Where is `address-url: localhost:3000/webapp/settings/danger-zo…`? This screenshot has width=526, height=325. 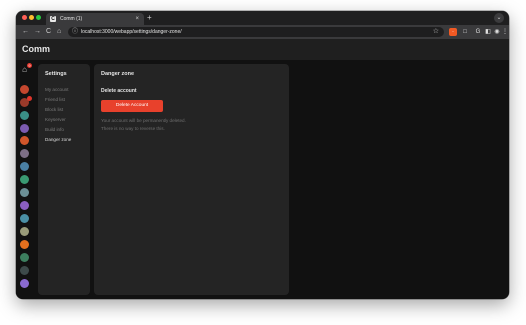 address-url: localhost:3000/webapp/settings/danger-zo… is located at coordinates (131, 32).